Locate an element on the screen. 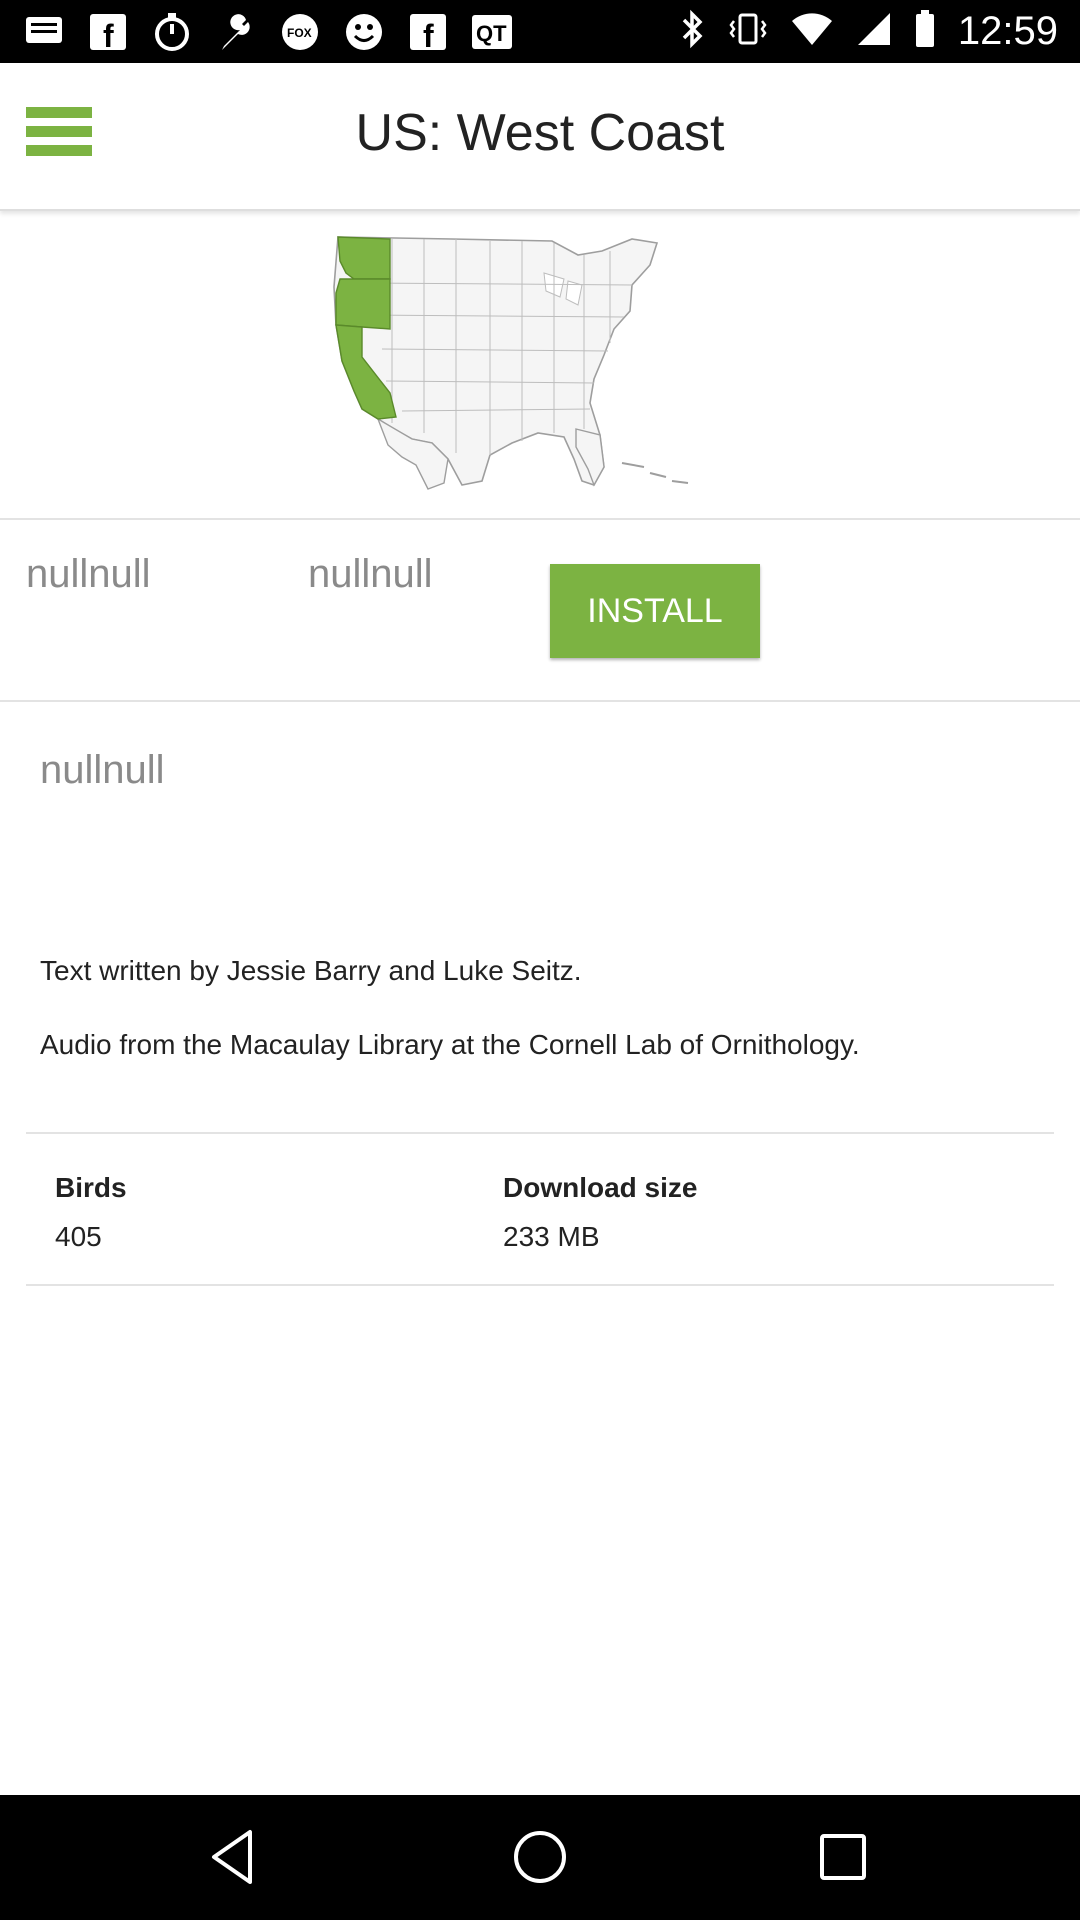  system-status: 12:59 is located at coordinates (869, 31).